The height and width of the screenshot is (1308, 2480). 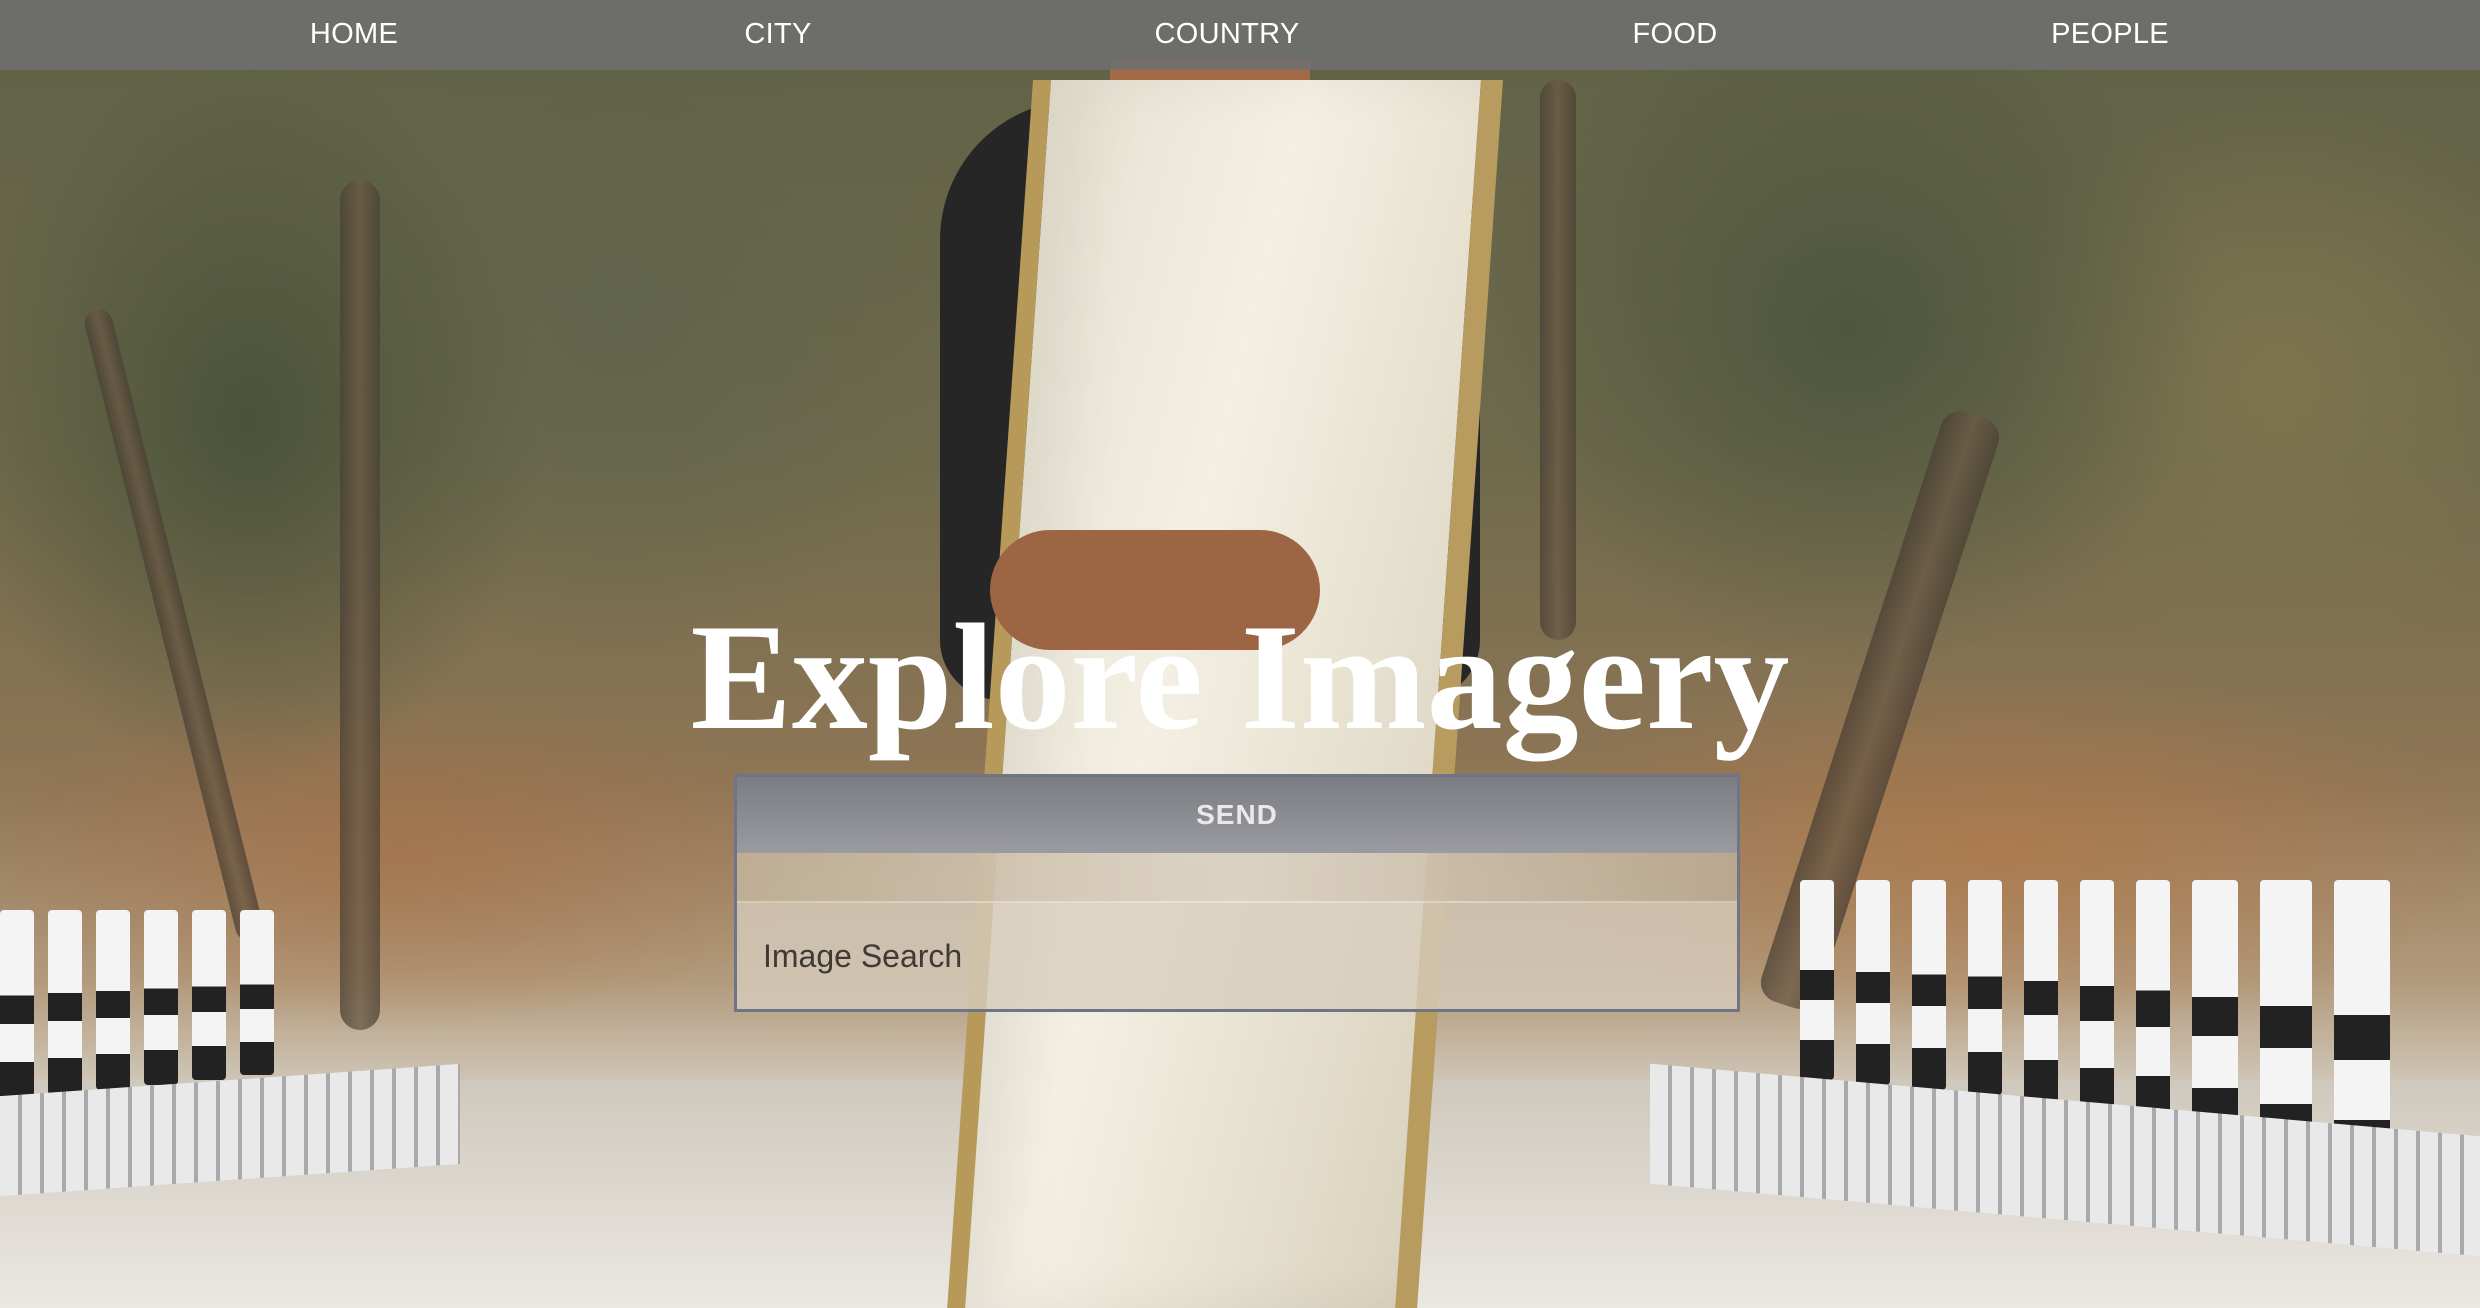 I want to click on search-input, so click(x=1237, y=956).